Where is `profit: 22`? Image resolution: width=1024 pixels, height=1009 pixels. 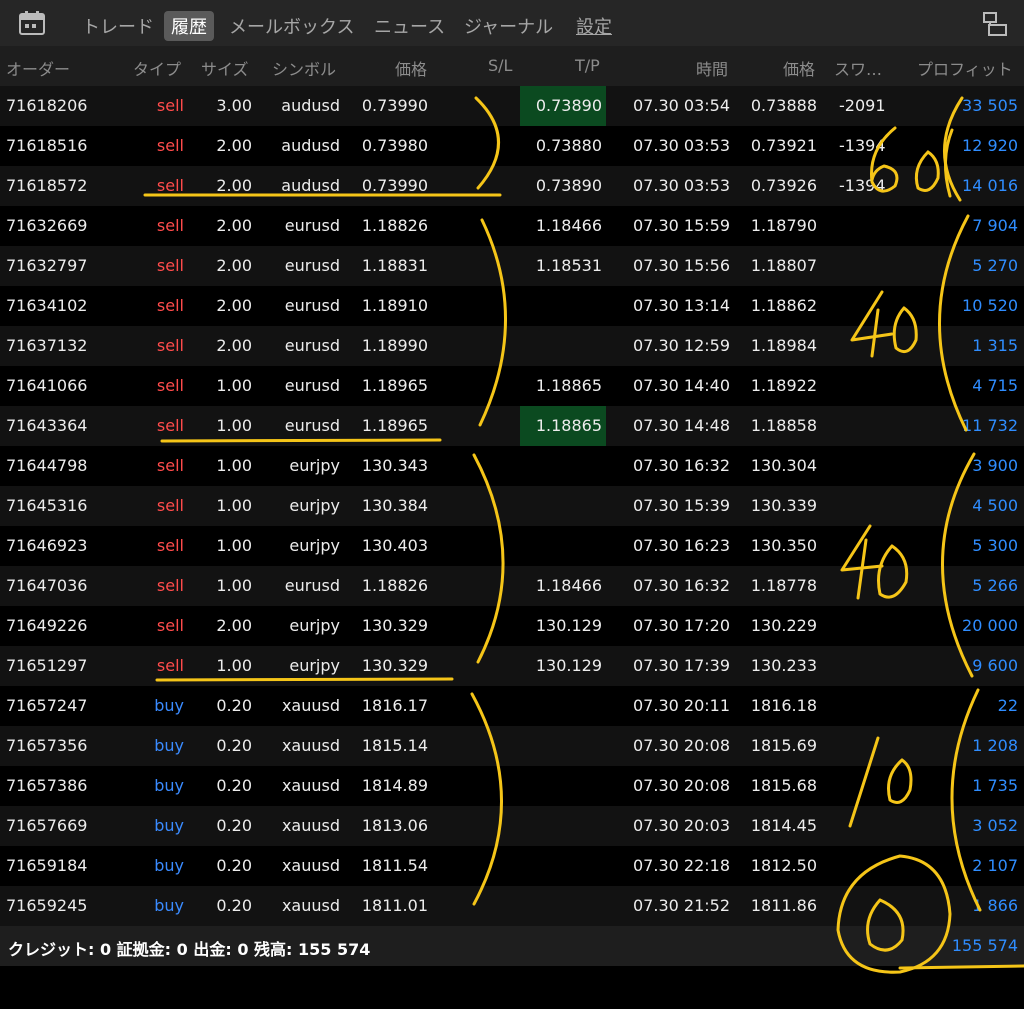
profit: 22 is located at coordinates (1007, 705).